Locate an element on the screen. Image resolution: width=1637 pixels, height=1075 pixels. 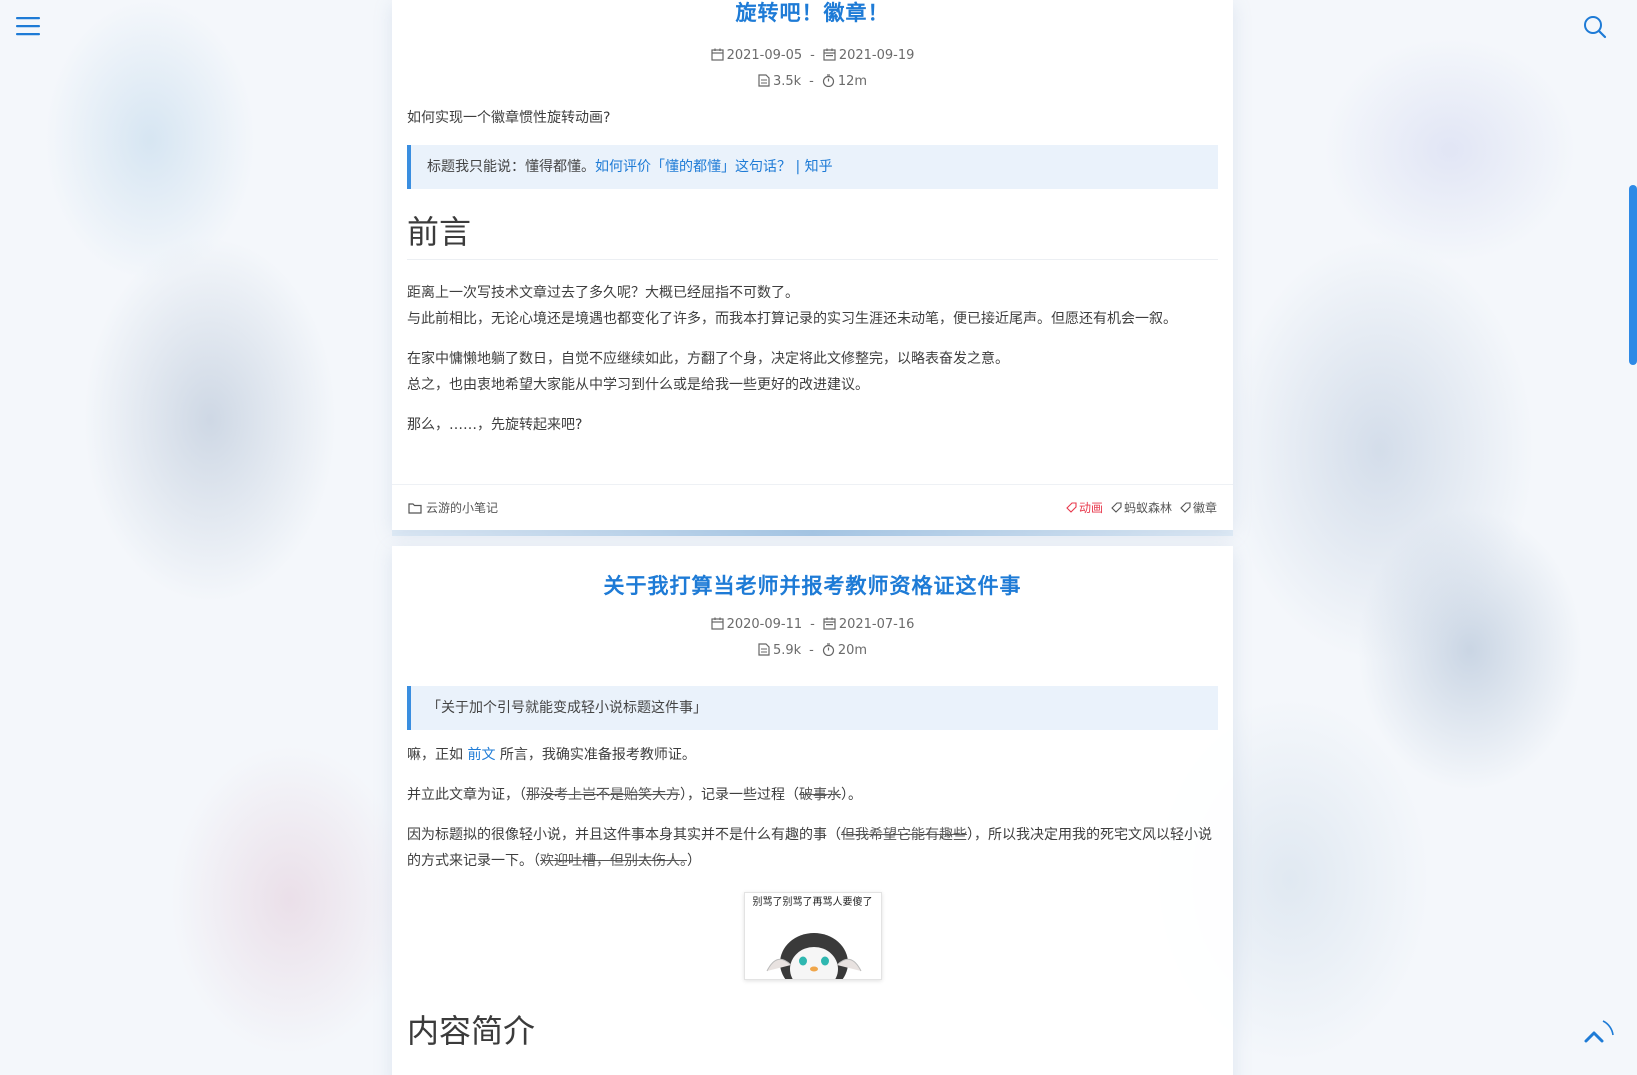
post-intro: 如何实现一个徽章惯性旋转动画? is located at coordinates (509, 118).